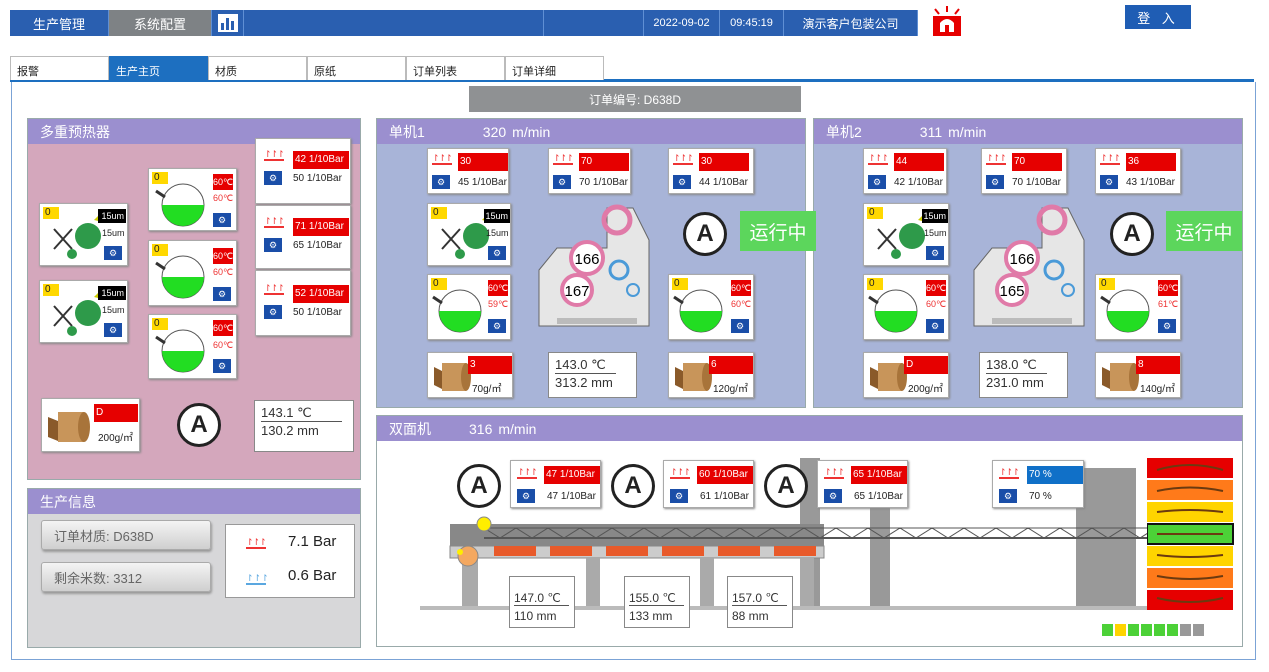 This screenshot has width=1269, height=672. What do you see at coordinates (1029, 265) in the screenshot?
I see `single-facer-machine-icon: 166 165` at bounding box center [1029, 265].